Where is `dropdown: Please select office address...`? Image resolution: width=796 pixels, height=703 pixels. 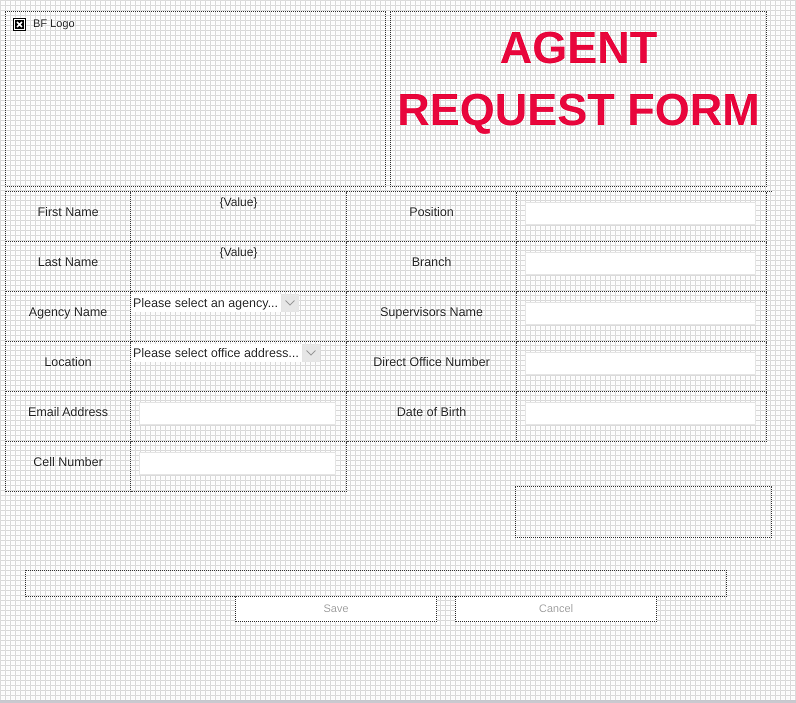 dropdown: Please select office address... is located at coordinates (225, 353).